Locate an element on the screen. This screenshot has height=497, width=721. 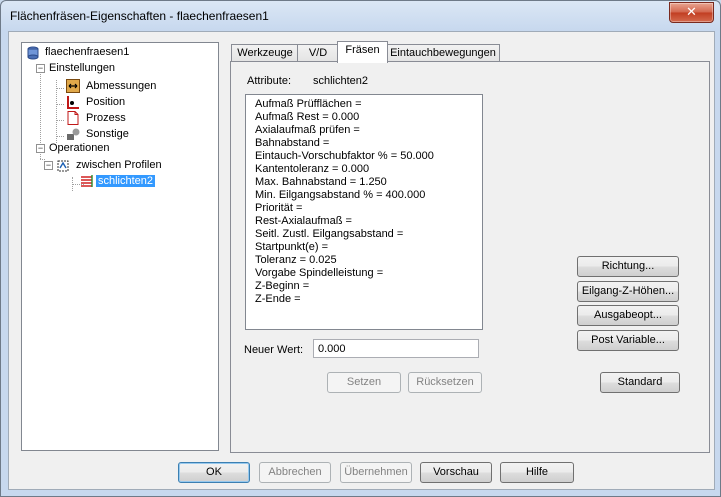
cancel-button: Abbrechen is located at coordinates (295, 472).